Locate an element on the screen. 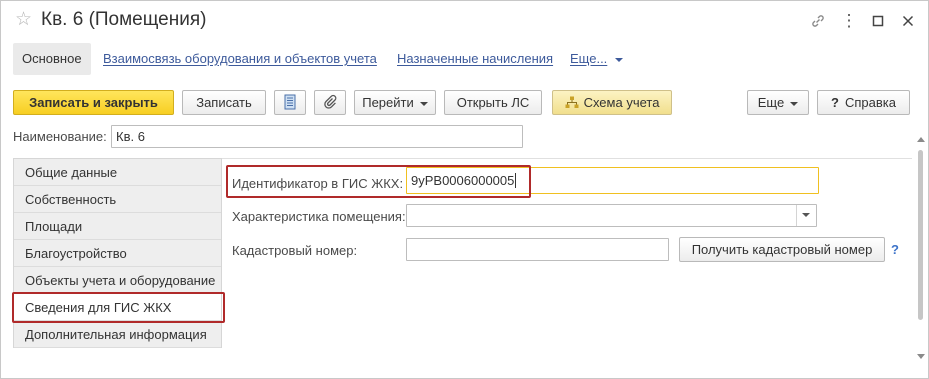 The width and height of the screenshot is (929, 379). title-bar: ☆ Кв. 6 (Помещения) ⋮ is located at coordinates (464, 21).